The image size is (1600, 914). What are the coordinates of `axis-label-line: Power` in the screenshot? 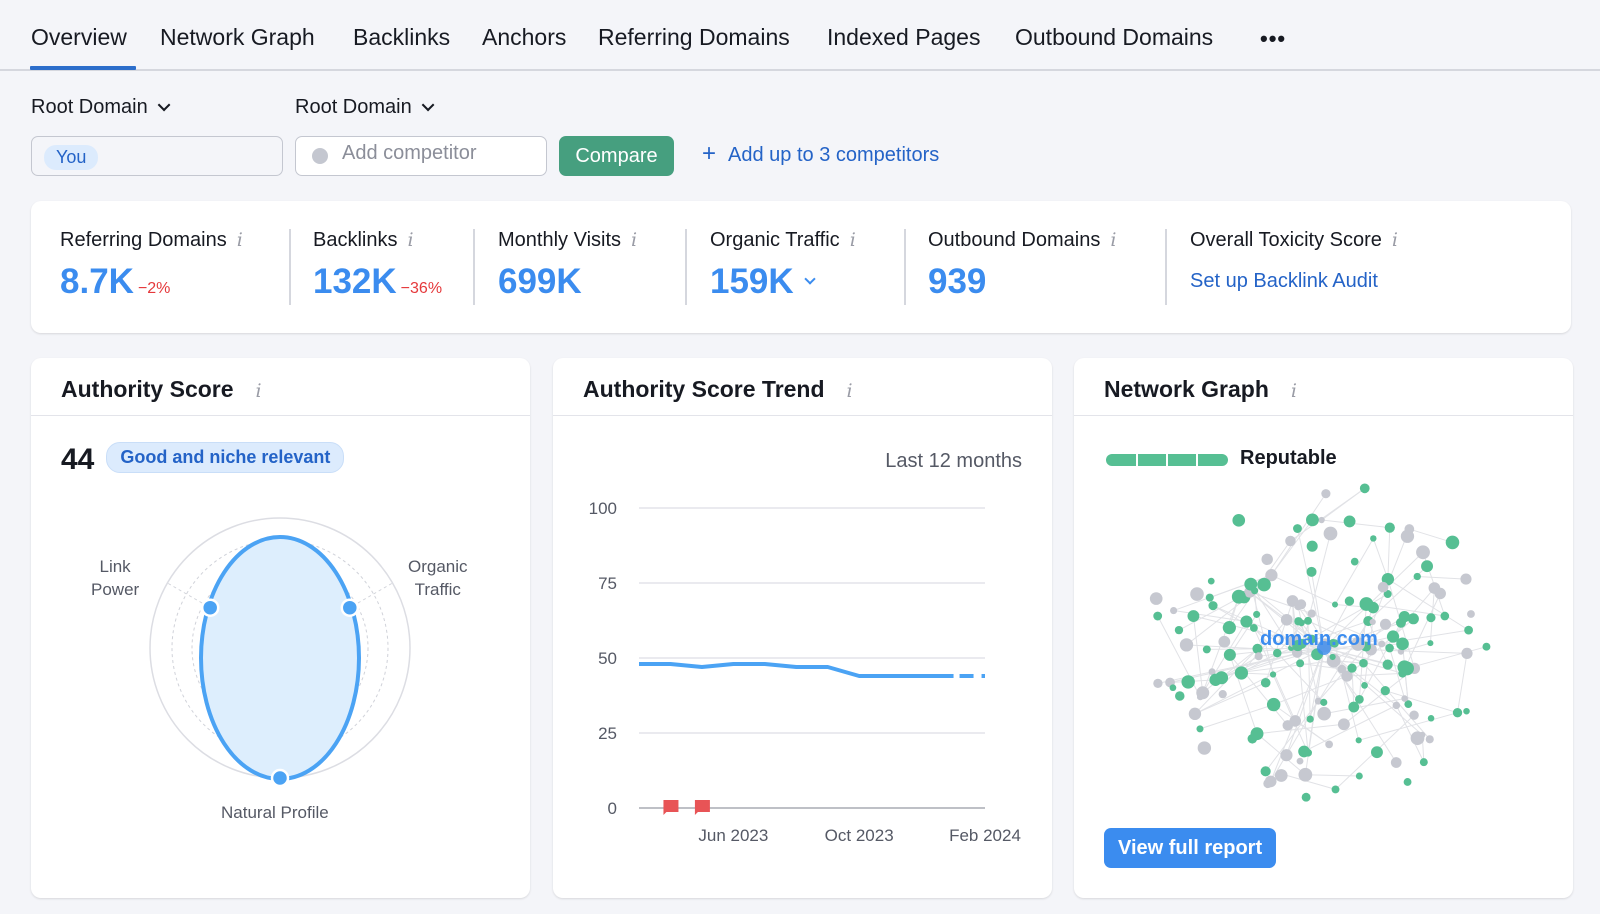 It's located at (115, 589).